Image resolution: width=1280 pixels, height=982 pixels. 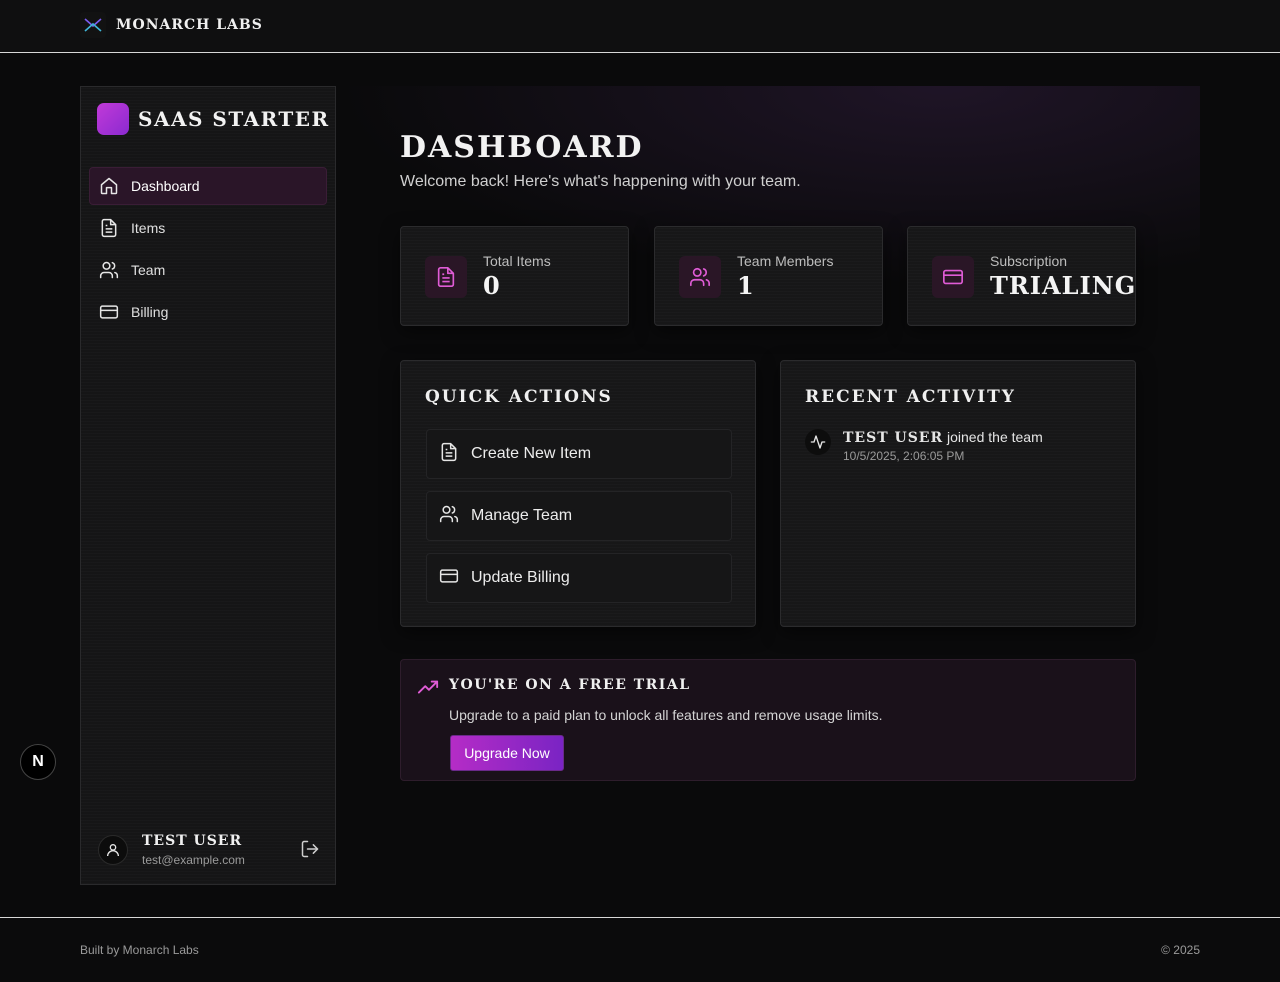 What do you see at coordinates (1063, 285) in the screenshot?
I see `subscription-status-badge: TRIALING` at bounding box center [1063, 285].